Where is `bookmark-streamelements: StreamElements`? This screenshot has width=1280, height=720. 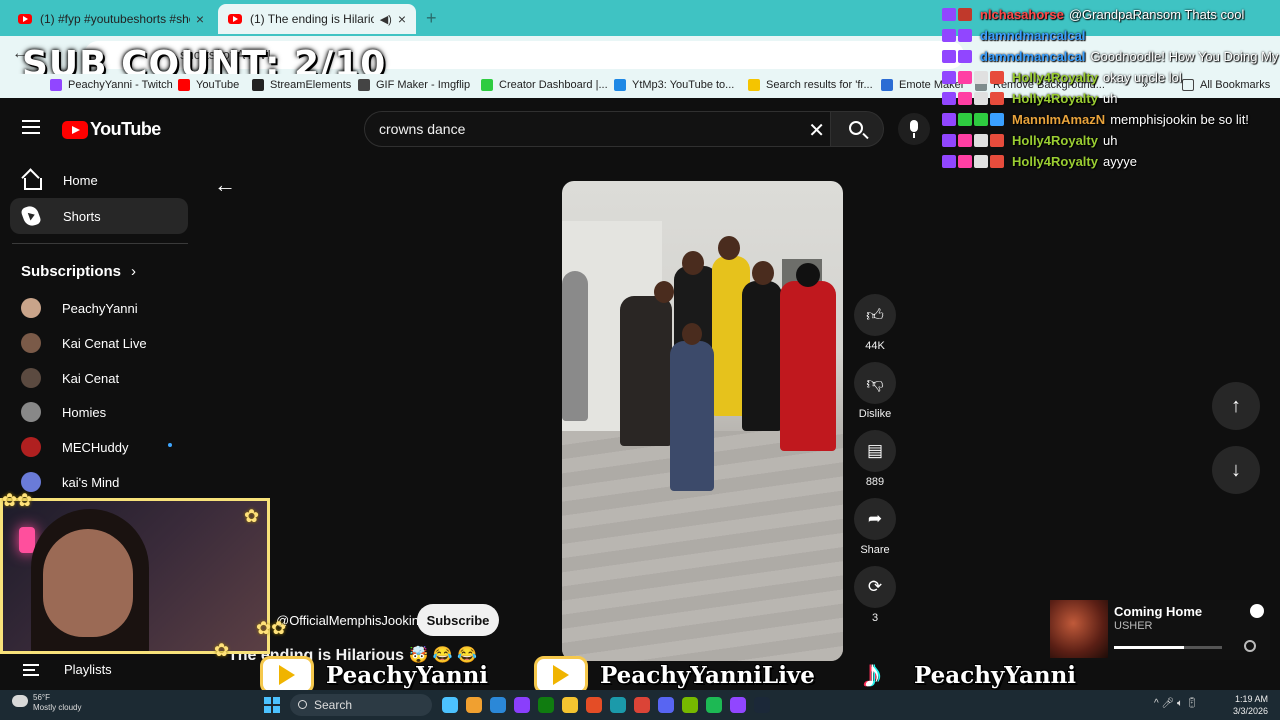
bookmark-streamelements: StreamElements is located at coordinates (301, 85).